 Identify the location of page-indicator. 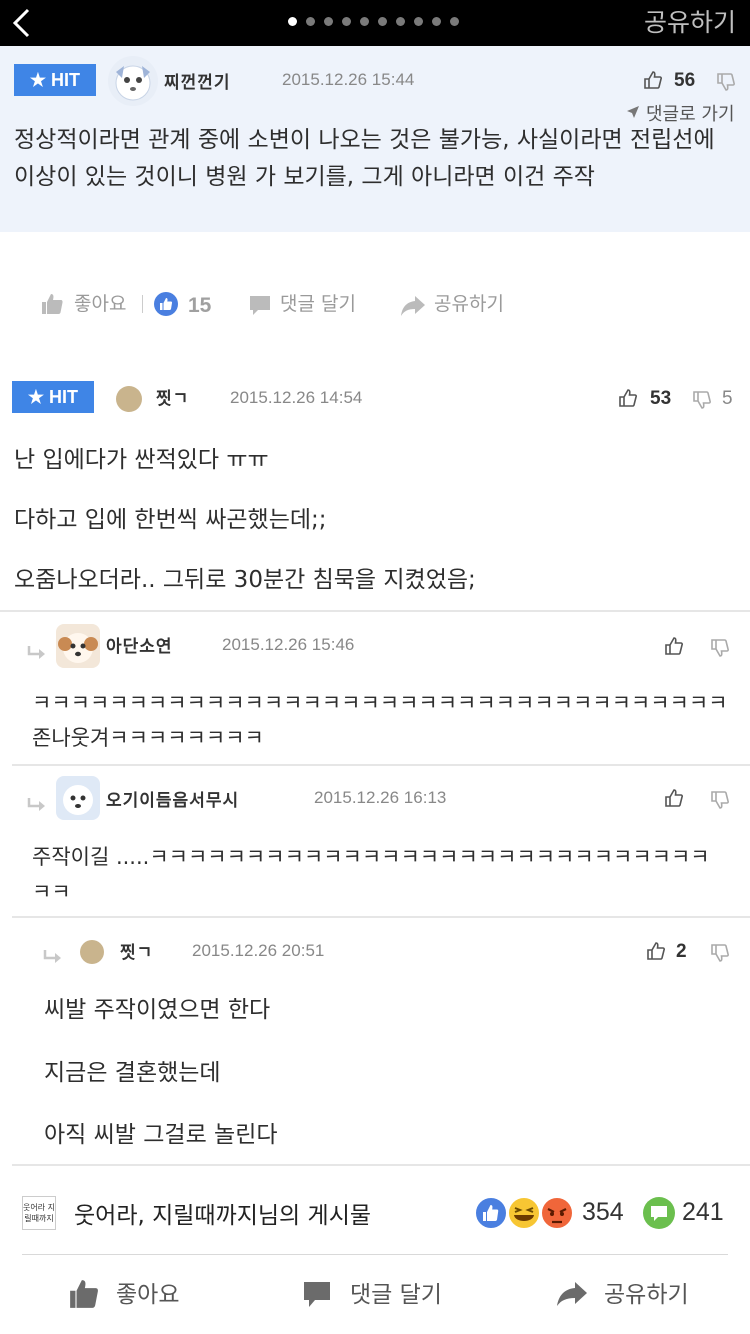
(373, 23).